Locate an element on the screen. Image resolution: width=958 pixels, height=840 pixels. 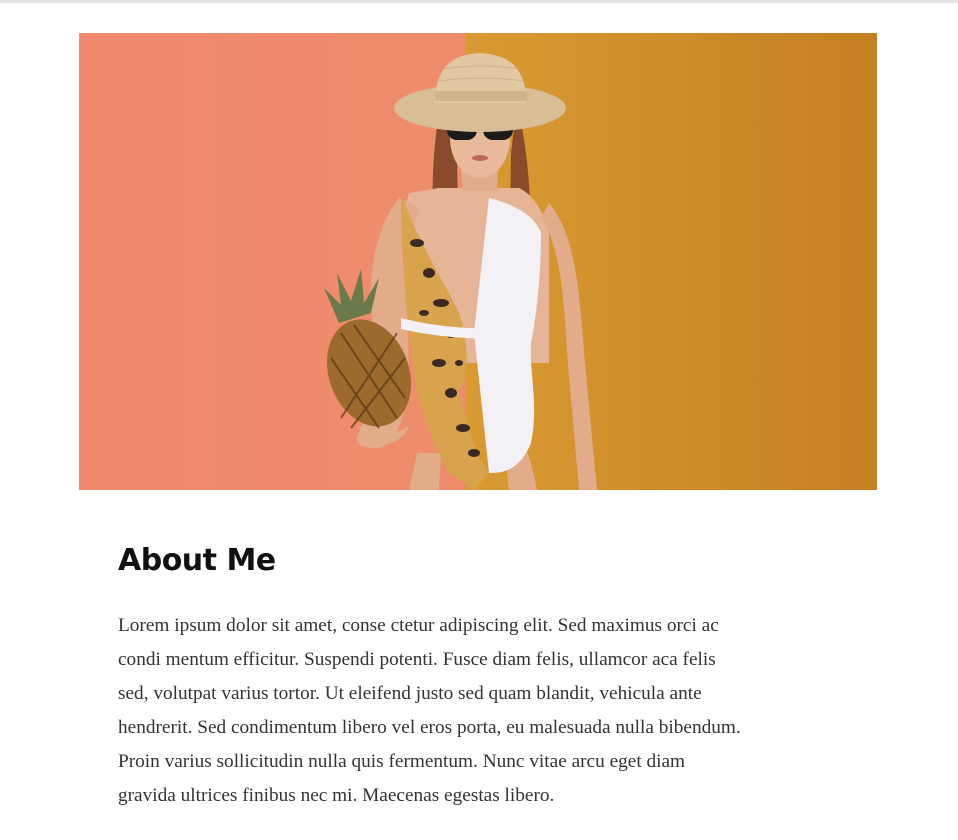
top-divider is located at coordinates (479, 1).